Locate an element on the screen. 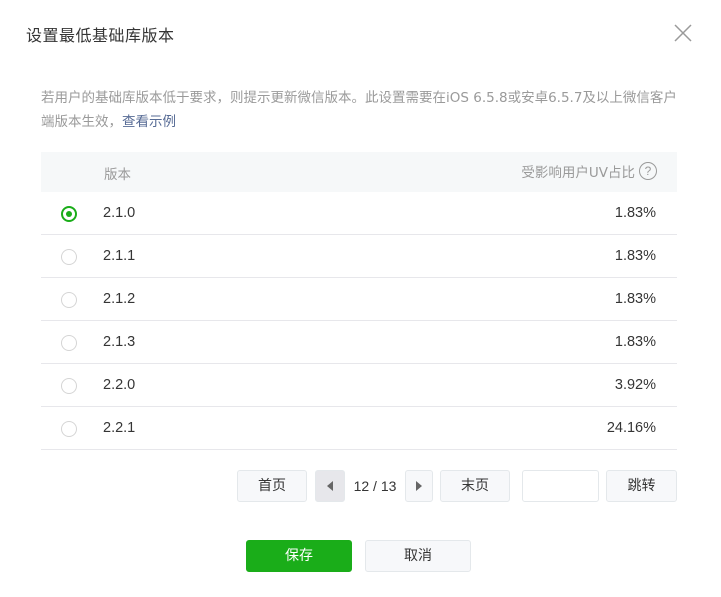  table-row: 2.1.0 1.83% is located at coordinates (359, 213).